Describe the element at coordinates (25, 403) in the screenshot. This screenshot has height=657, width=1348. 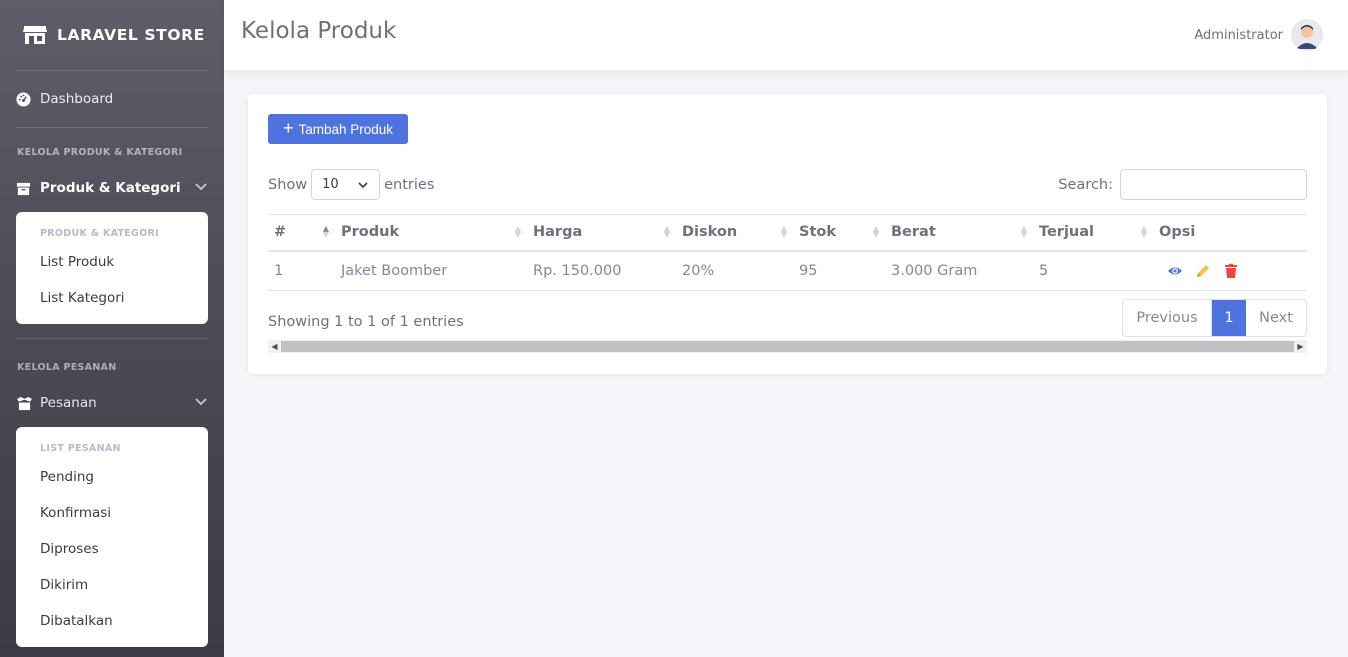
I see `box-open-icon` at that location.